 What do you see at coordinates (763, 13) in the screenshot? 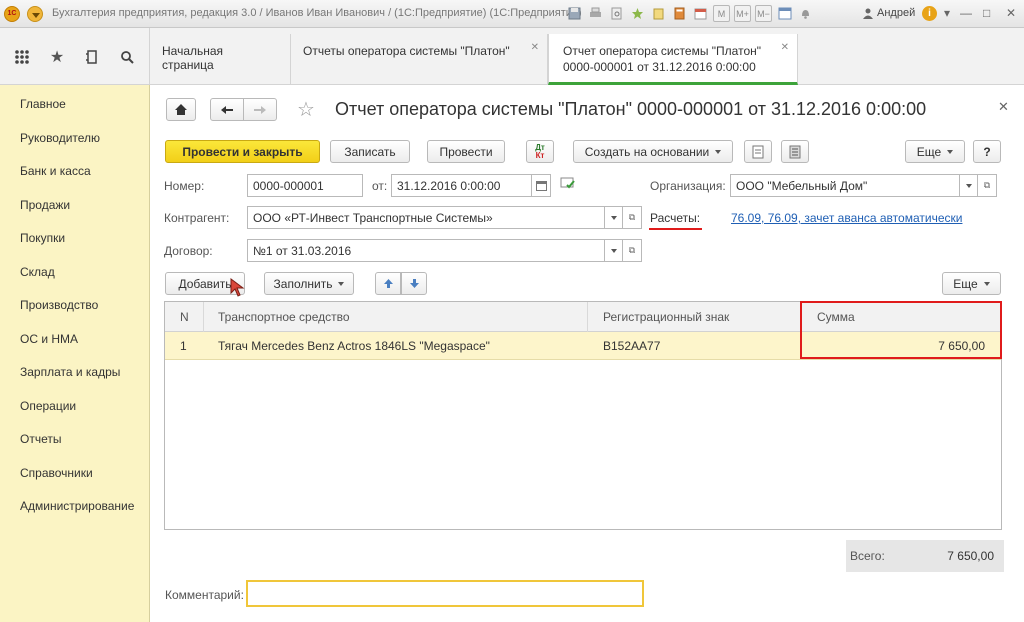
I see `memory-minus-button: M−` at bounding box center [763, 13].